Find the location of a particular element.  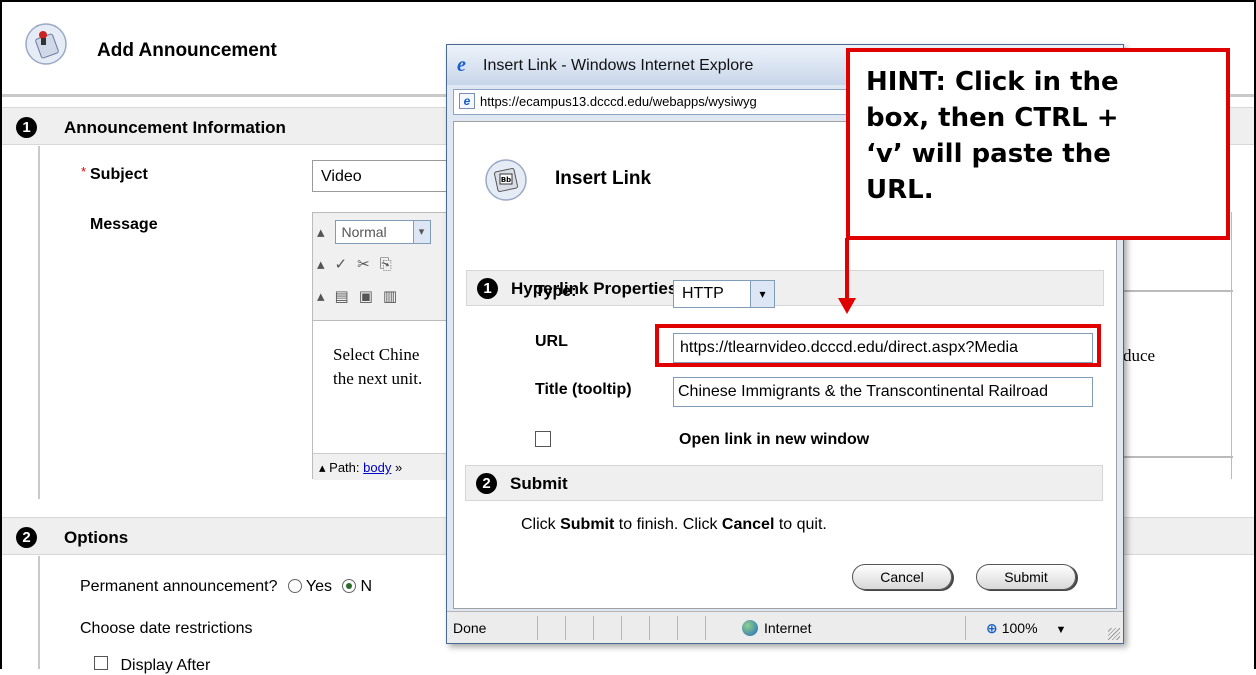

type-select: HTTP ▾ is located at coordinates (724, 294).